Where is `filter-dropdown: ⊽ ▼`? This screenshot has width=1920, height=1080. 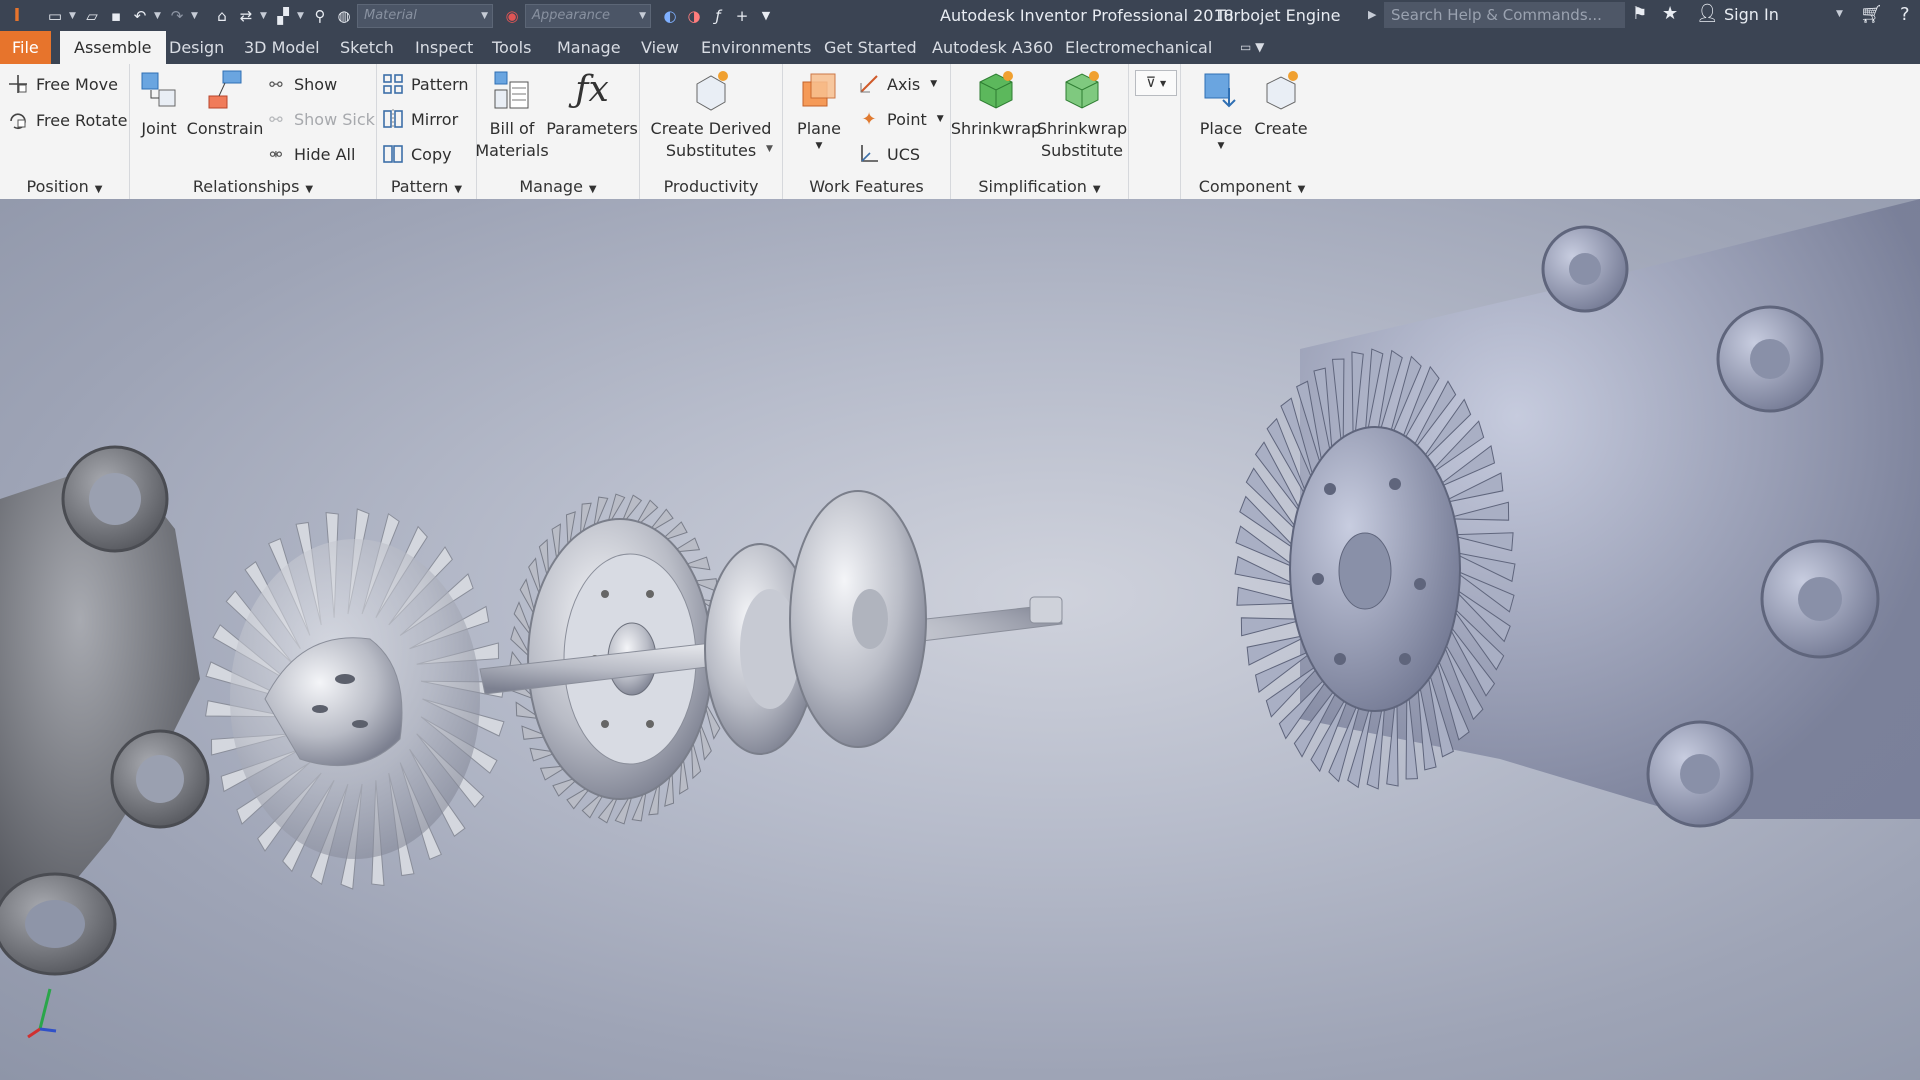 filter-dropdown: ⊽ ▼ is located at coordinates (1156, 83).